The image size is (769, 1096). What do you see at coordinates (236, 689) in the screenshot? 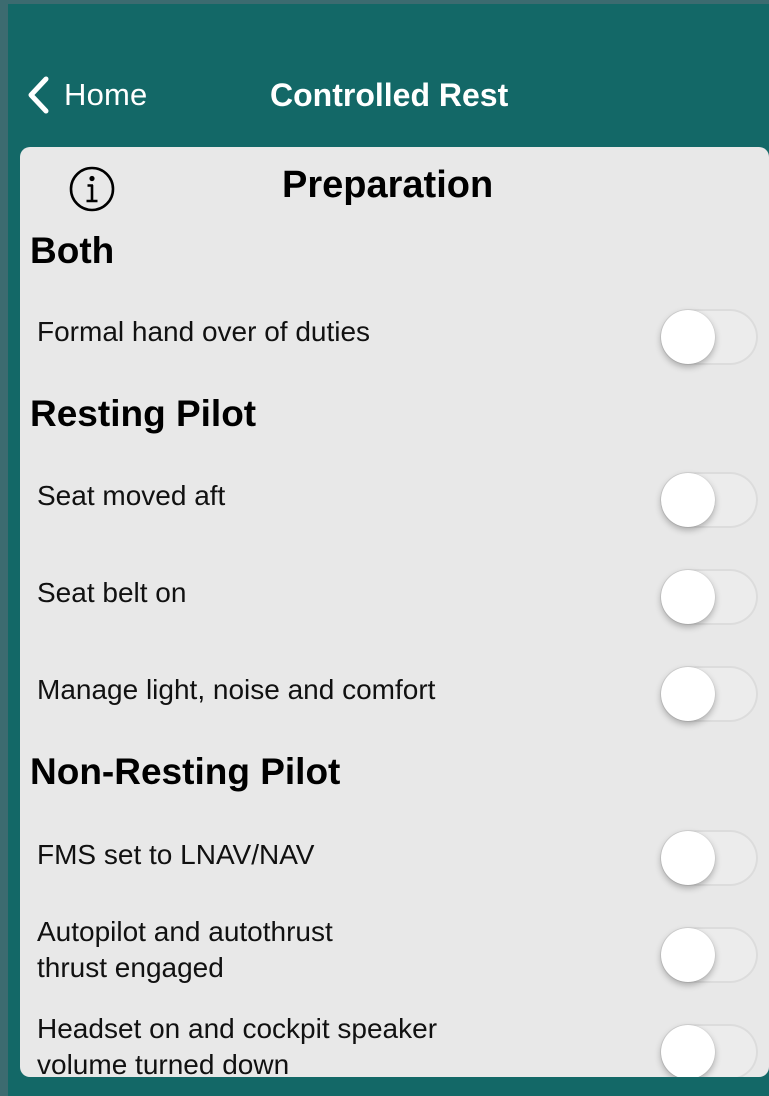
I see `item-label: Manage light, noise and comfort` at bounding box center [236, 689].